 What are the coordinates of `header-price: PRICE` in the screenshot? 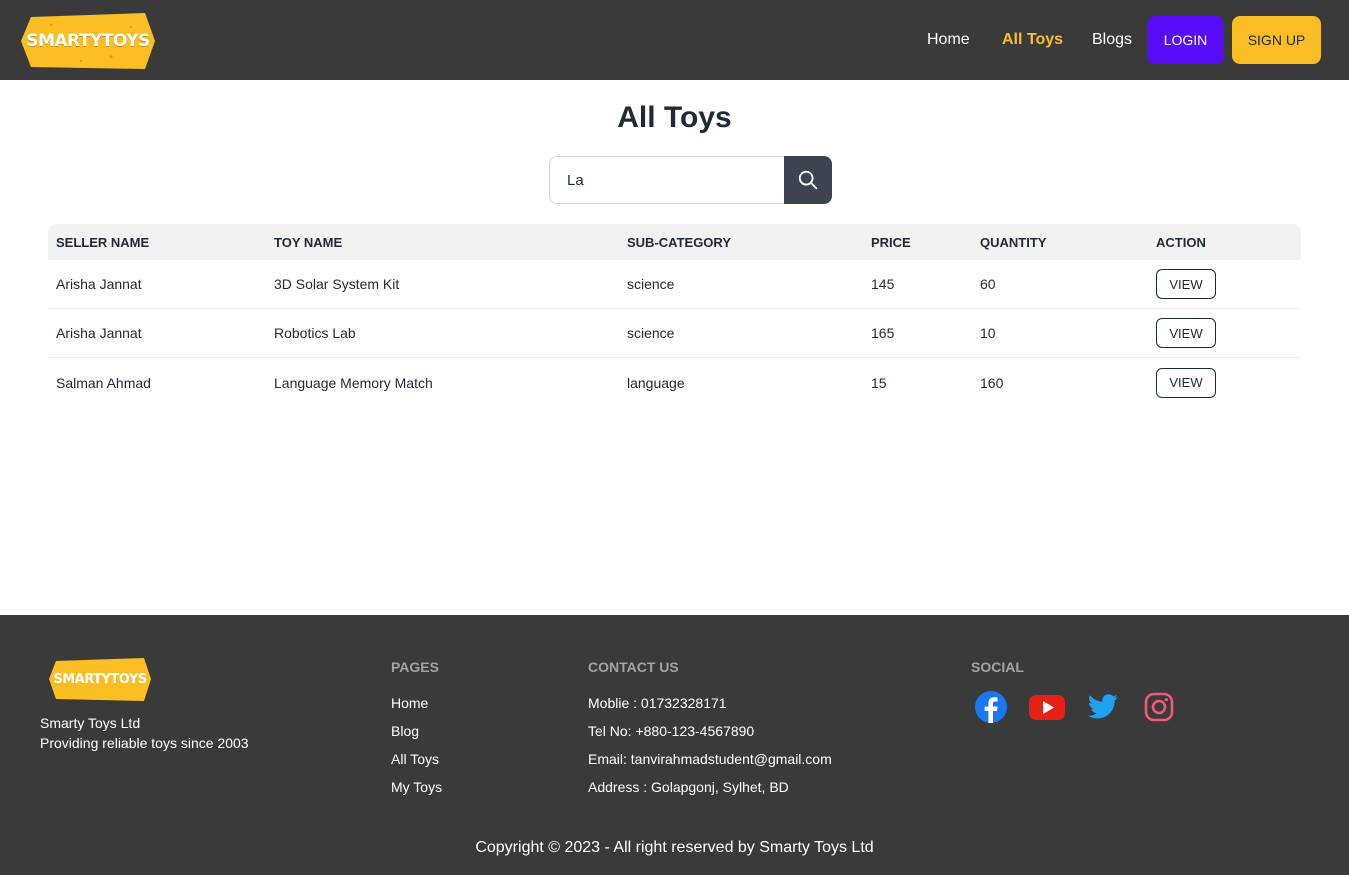 It's located at (917, 242).